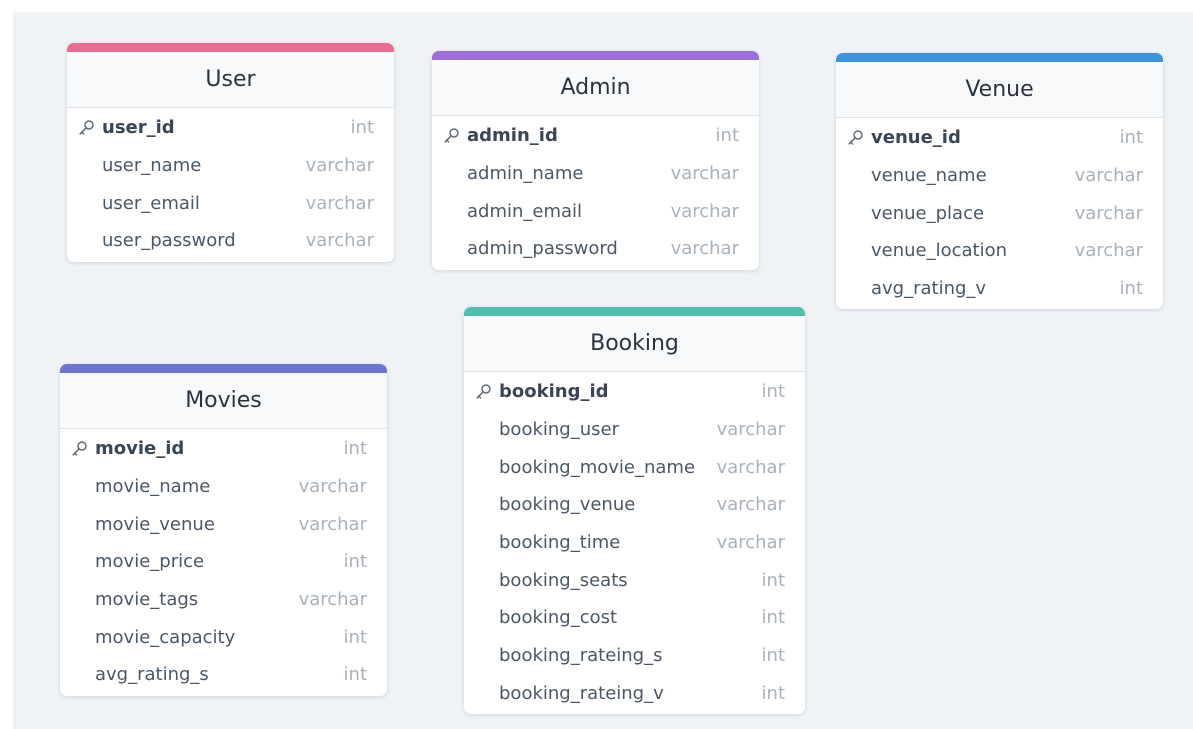 Image resolution: width=1193 pixels, height=729 pixels. Describe the element at coordinates (554, 392) in the screenshot. I see `field-name: booking_id` at that location.